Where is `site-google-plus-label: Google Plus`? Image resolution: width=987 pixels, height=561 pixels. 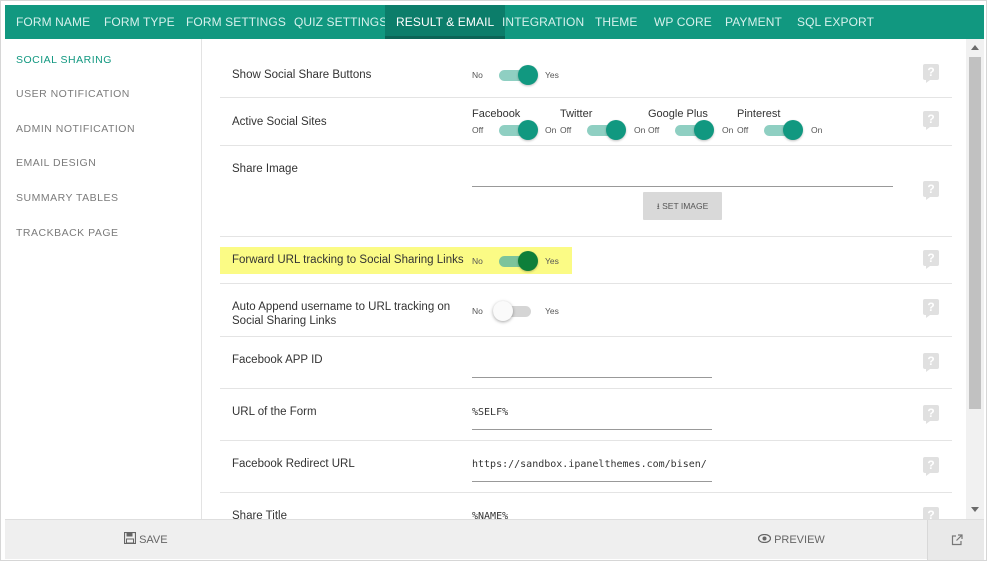 site-google-plus-label: Google Plus is located at coordinates (678, 114).